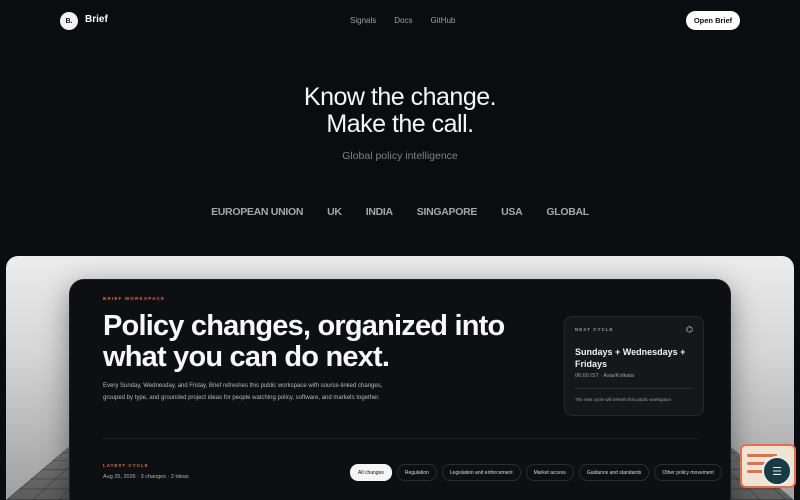  What do you see at coordinates (400, 97) in the screenshot?
I see `hero-title-line-1: Know the change.` at bounding box center [400, 97].